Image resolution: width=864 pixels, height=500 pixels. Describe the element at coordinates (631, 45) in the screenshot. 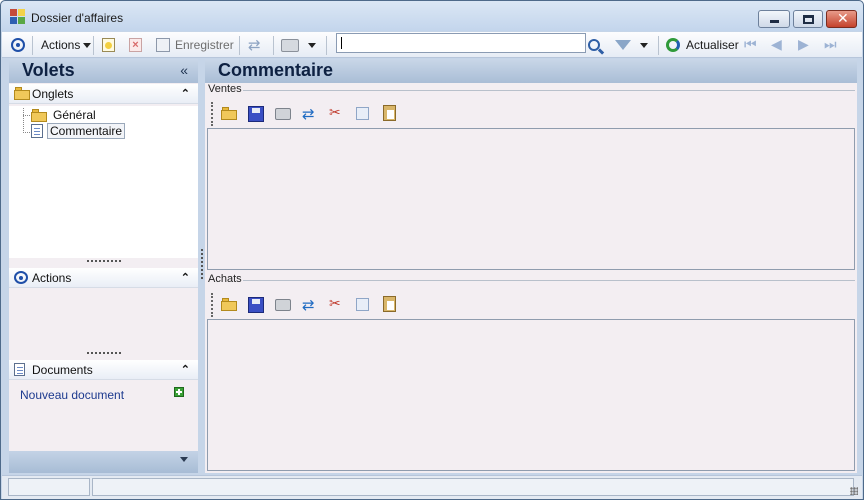

I see `filter-button` at that location.